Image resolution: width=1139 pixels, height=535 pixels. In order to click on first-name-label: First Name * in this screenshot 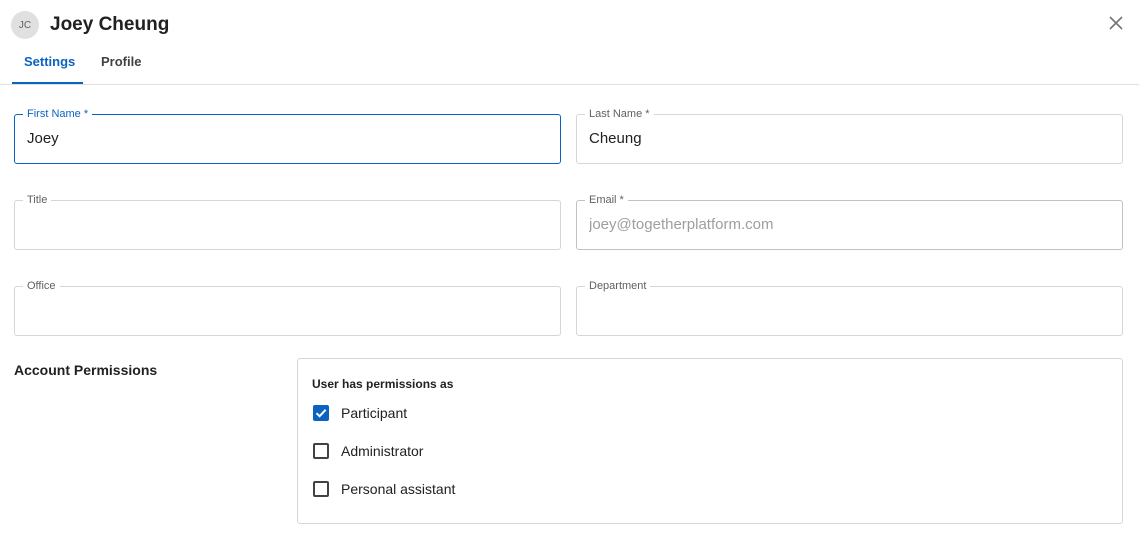, I will do `click(58, 114)`.